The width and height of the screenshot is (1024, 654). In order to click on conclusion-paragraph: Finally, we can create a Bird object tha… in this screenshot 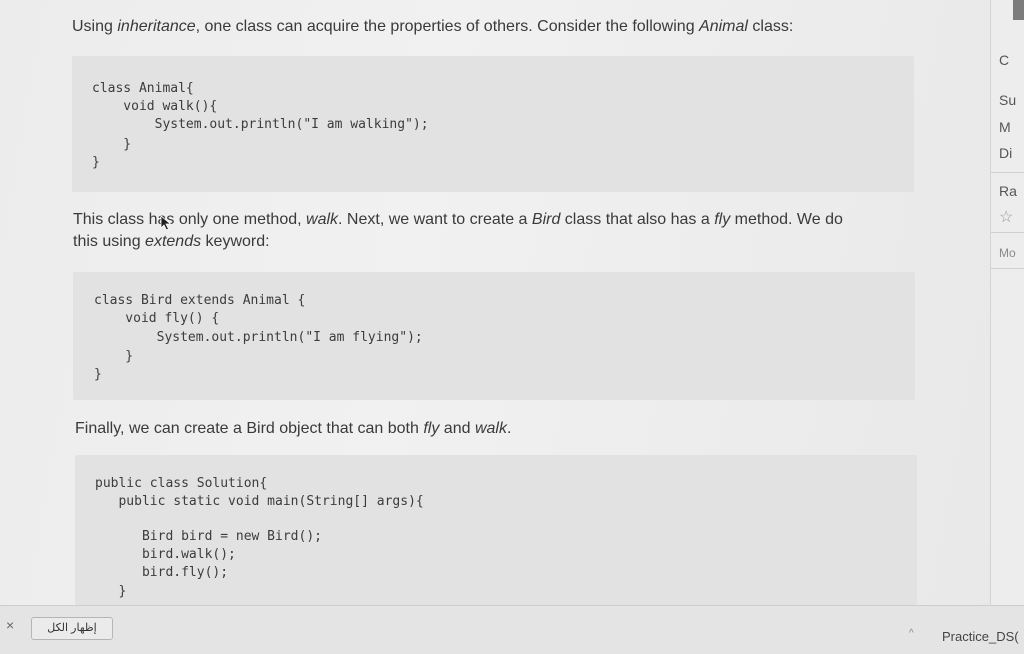, I will do `click(495, 429)`.